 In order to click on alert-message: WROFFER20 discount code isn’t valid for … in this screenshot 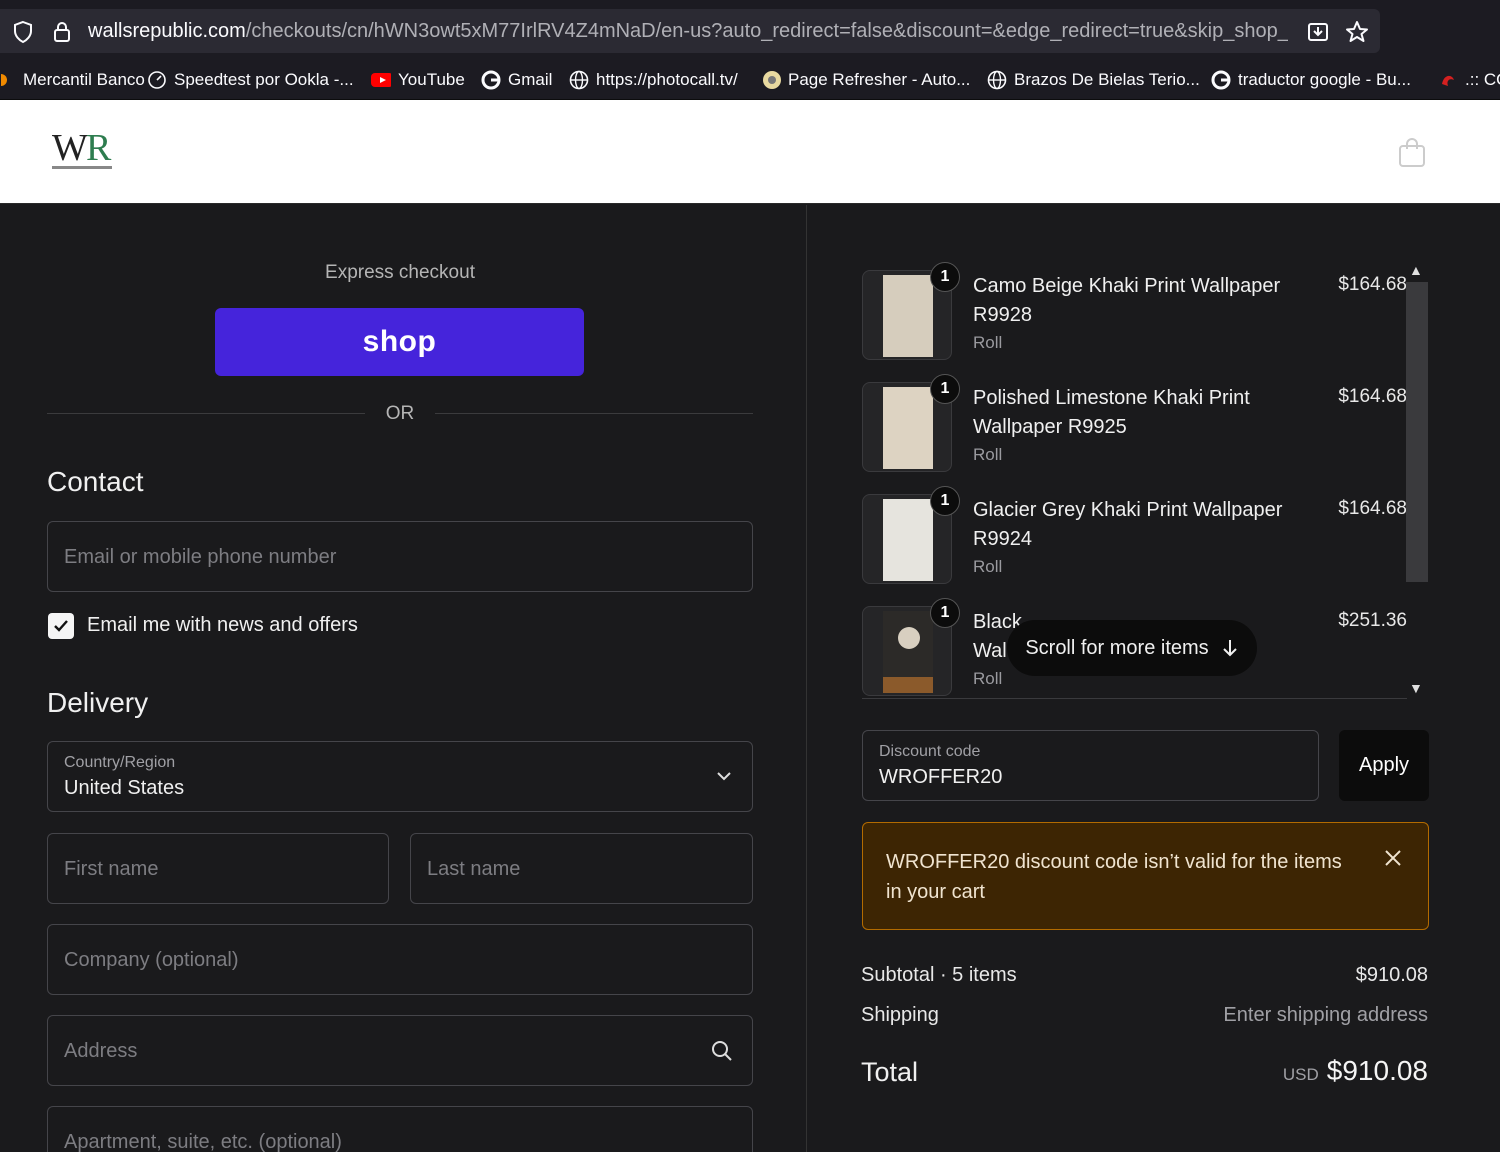, I will do `click(1114, 877)`.